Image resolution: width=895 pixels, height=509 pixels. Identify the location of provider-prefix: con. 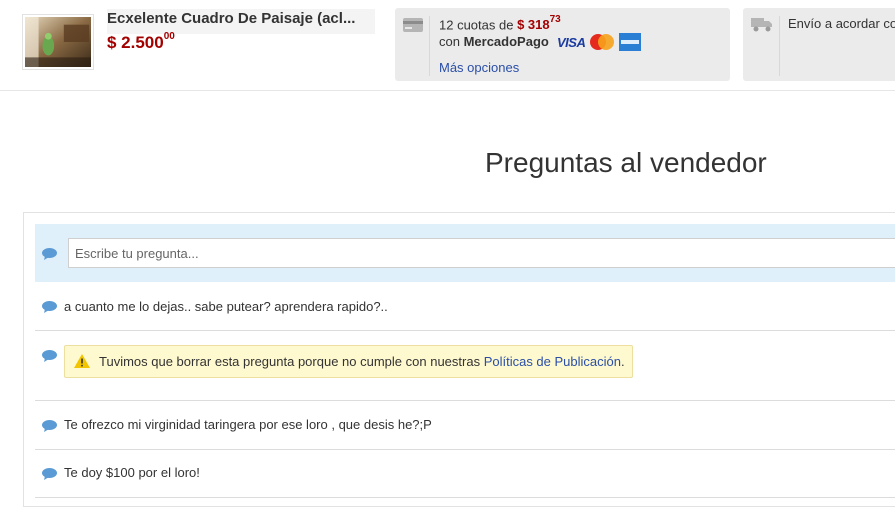
(451, 41).